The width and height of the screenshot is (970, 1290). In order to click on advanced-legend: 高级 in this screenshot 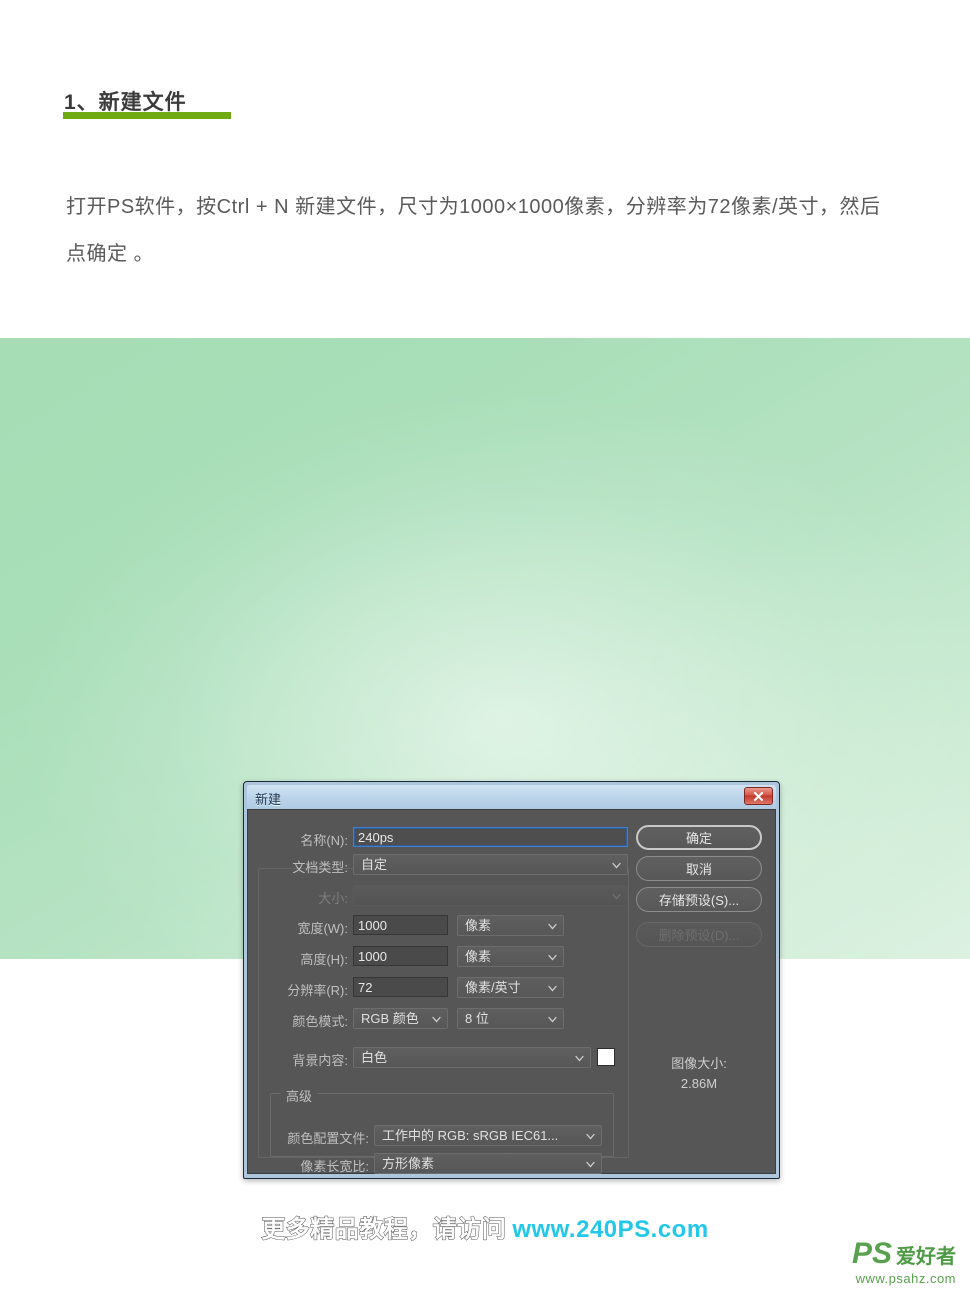, I will do `click(299, 1095)`.